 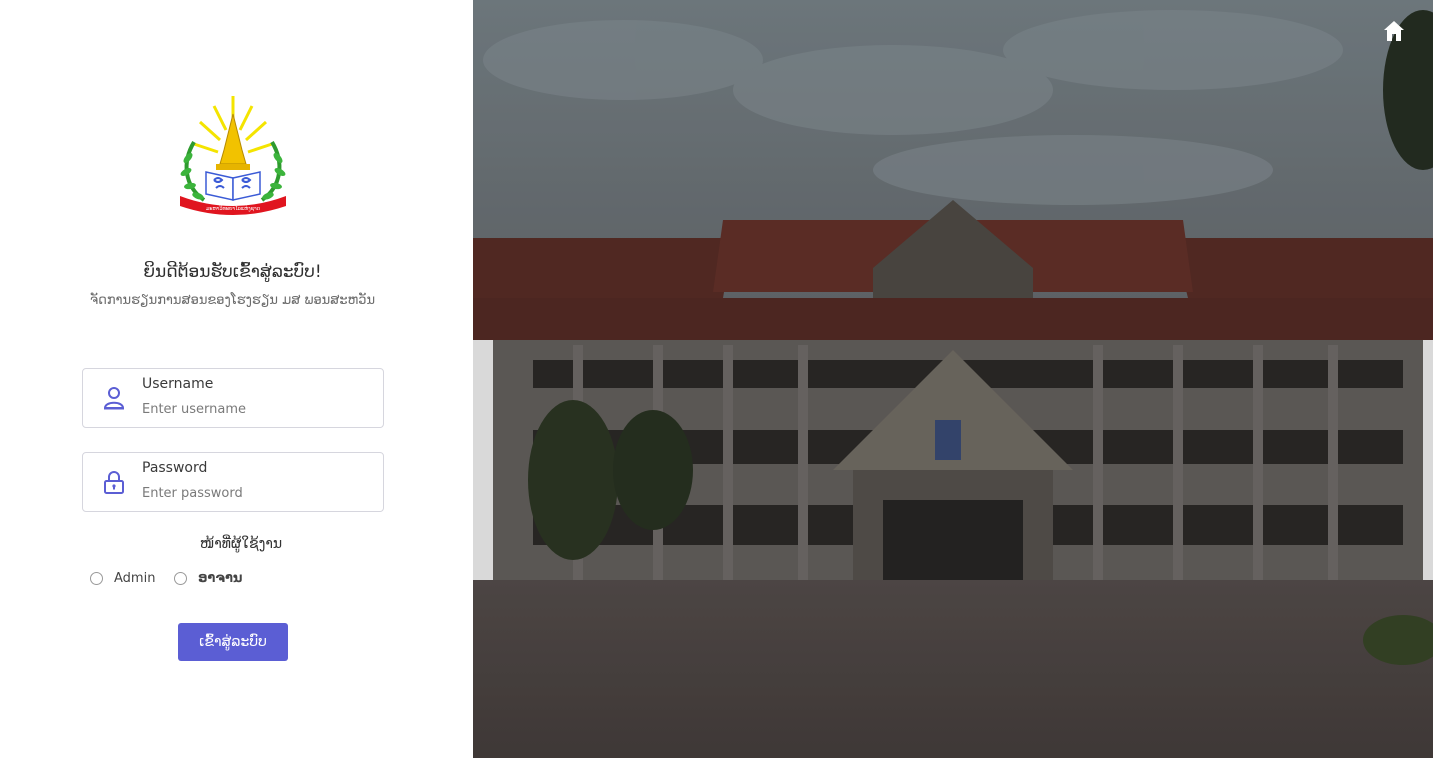 What do you see at coordinates (232, 272) in the screenshot?
I see `welcome-title: ຍິນດີຕ້ອນຮັບເຂົ້າສູ່ລະບົບ!` at bounding box center [232, 272].